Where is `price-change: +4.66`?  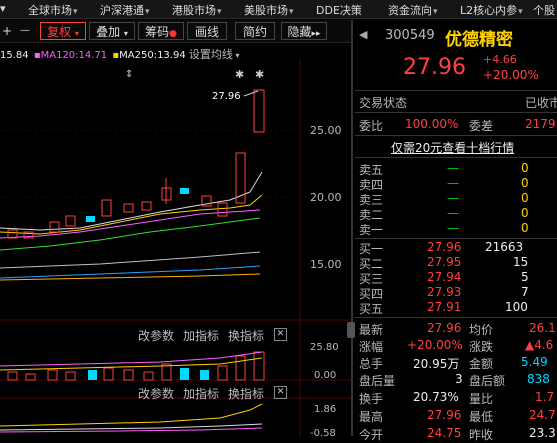 price-change: +4.66 is located at coordinates (500, 59).